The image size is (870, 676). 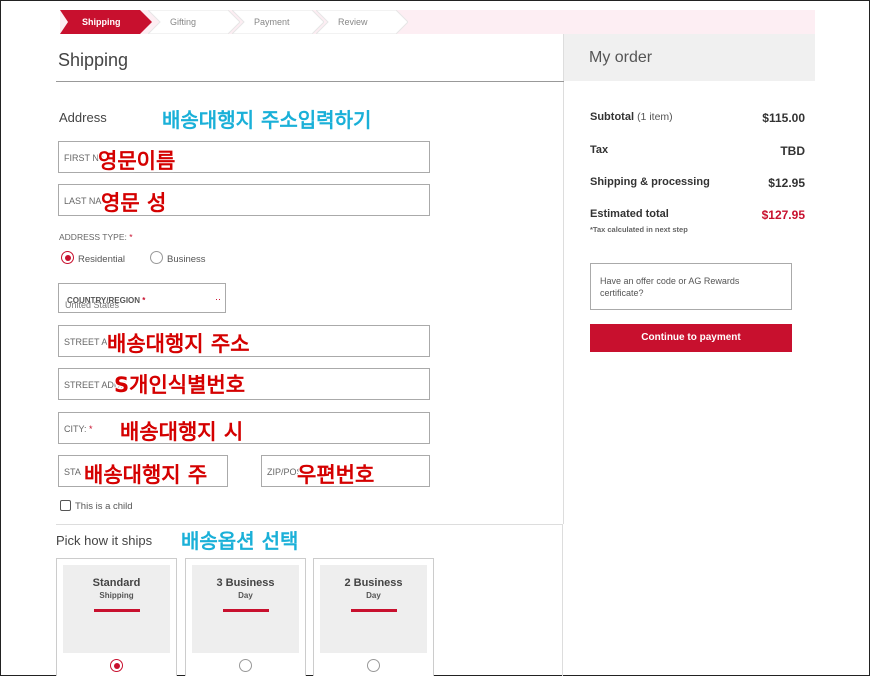 What do you see at coordinates (180, 385) in the screenshot?
I see `annotation-street2: S개인식별번호` at bounding box center [180, 385].